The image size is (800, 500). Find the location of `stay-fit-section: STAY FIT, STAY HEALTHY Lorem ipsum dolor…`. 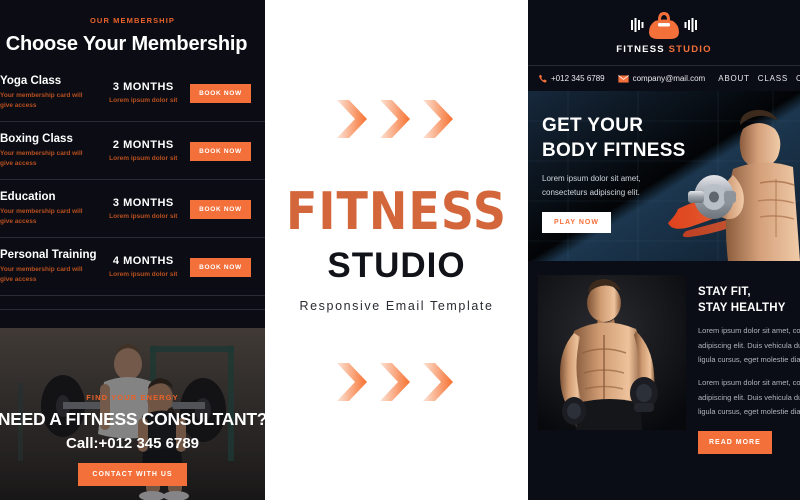

stay-fit-section: STAY FIT, STAY HEALTHY Lorem ipsum dolor… is located at coordinates (664, 357).